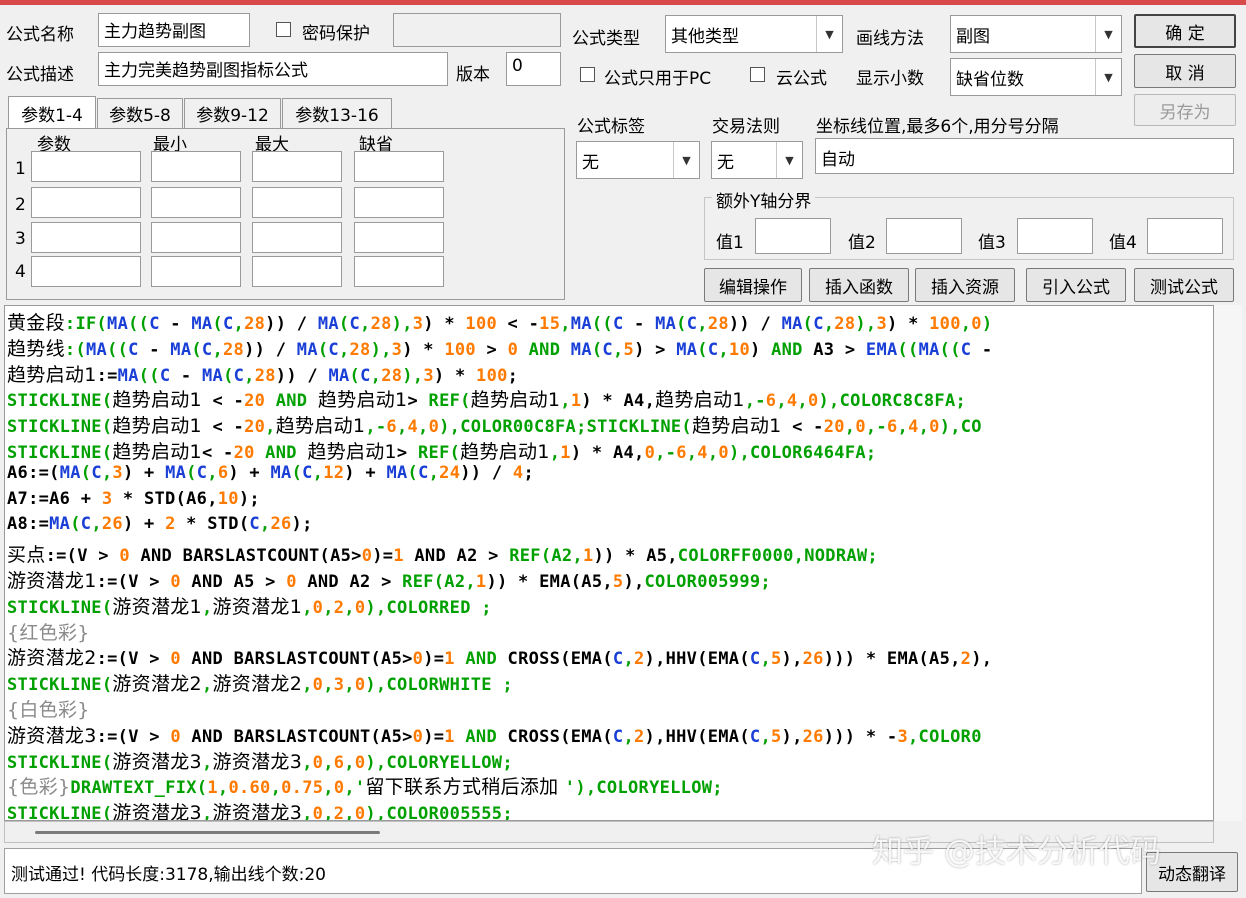 This screenshot has width=1246, height=898. What do you see at coordinates (1184, 285) in the screenshot?
I see `test-formula-button: 测试公式` at bounding box center [1184, 285].